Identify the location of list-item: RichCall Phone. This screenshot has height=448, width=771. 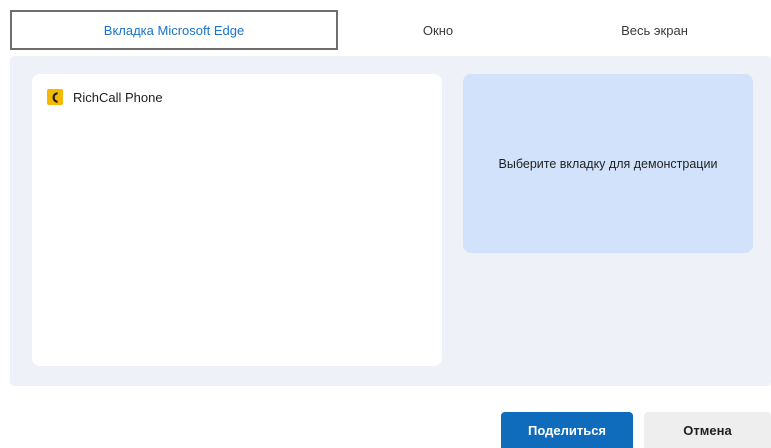
(105, 97).